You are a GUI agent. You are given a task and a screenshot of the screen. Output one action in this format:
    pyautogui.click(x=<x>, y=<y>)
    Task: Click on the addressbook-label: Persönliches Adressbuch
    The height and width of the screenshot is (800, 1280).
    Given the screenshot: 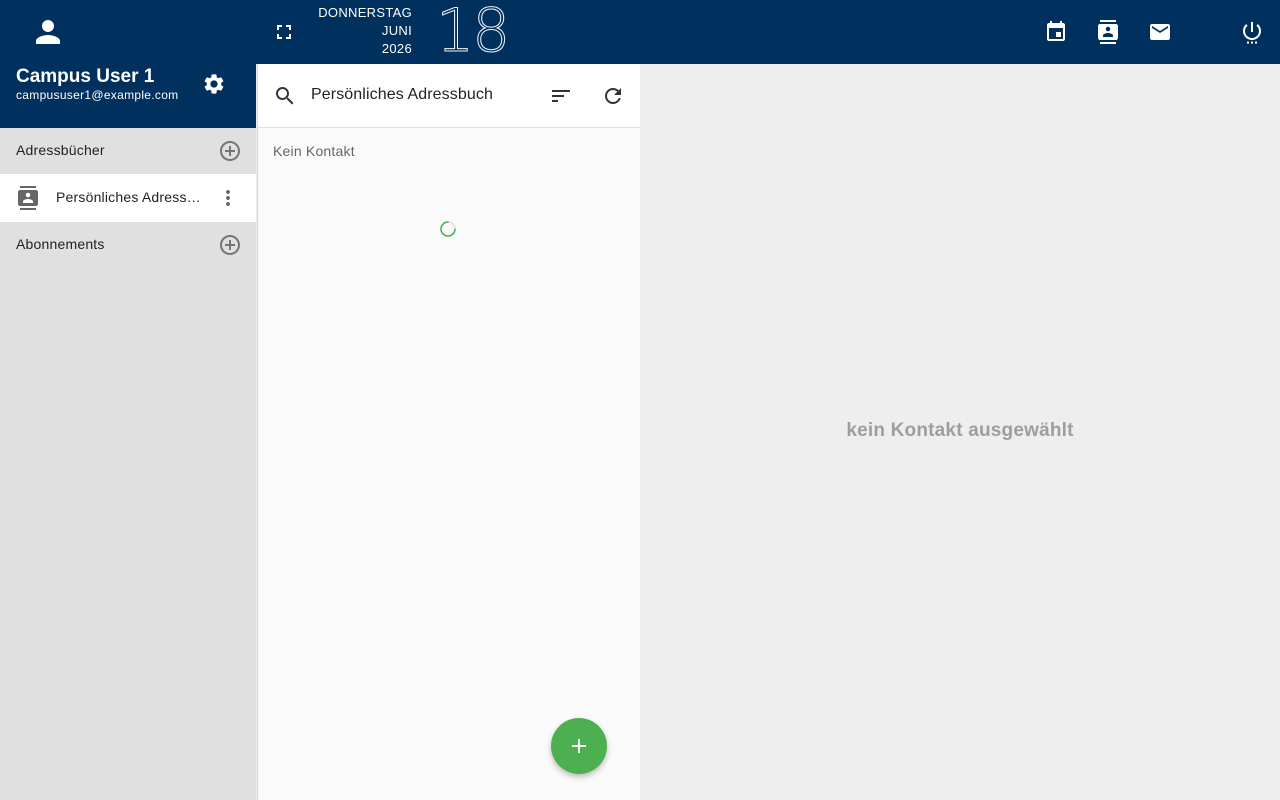 What is the action you would take?
    pyautogui.click(x=129, y=197)
    